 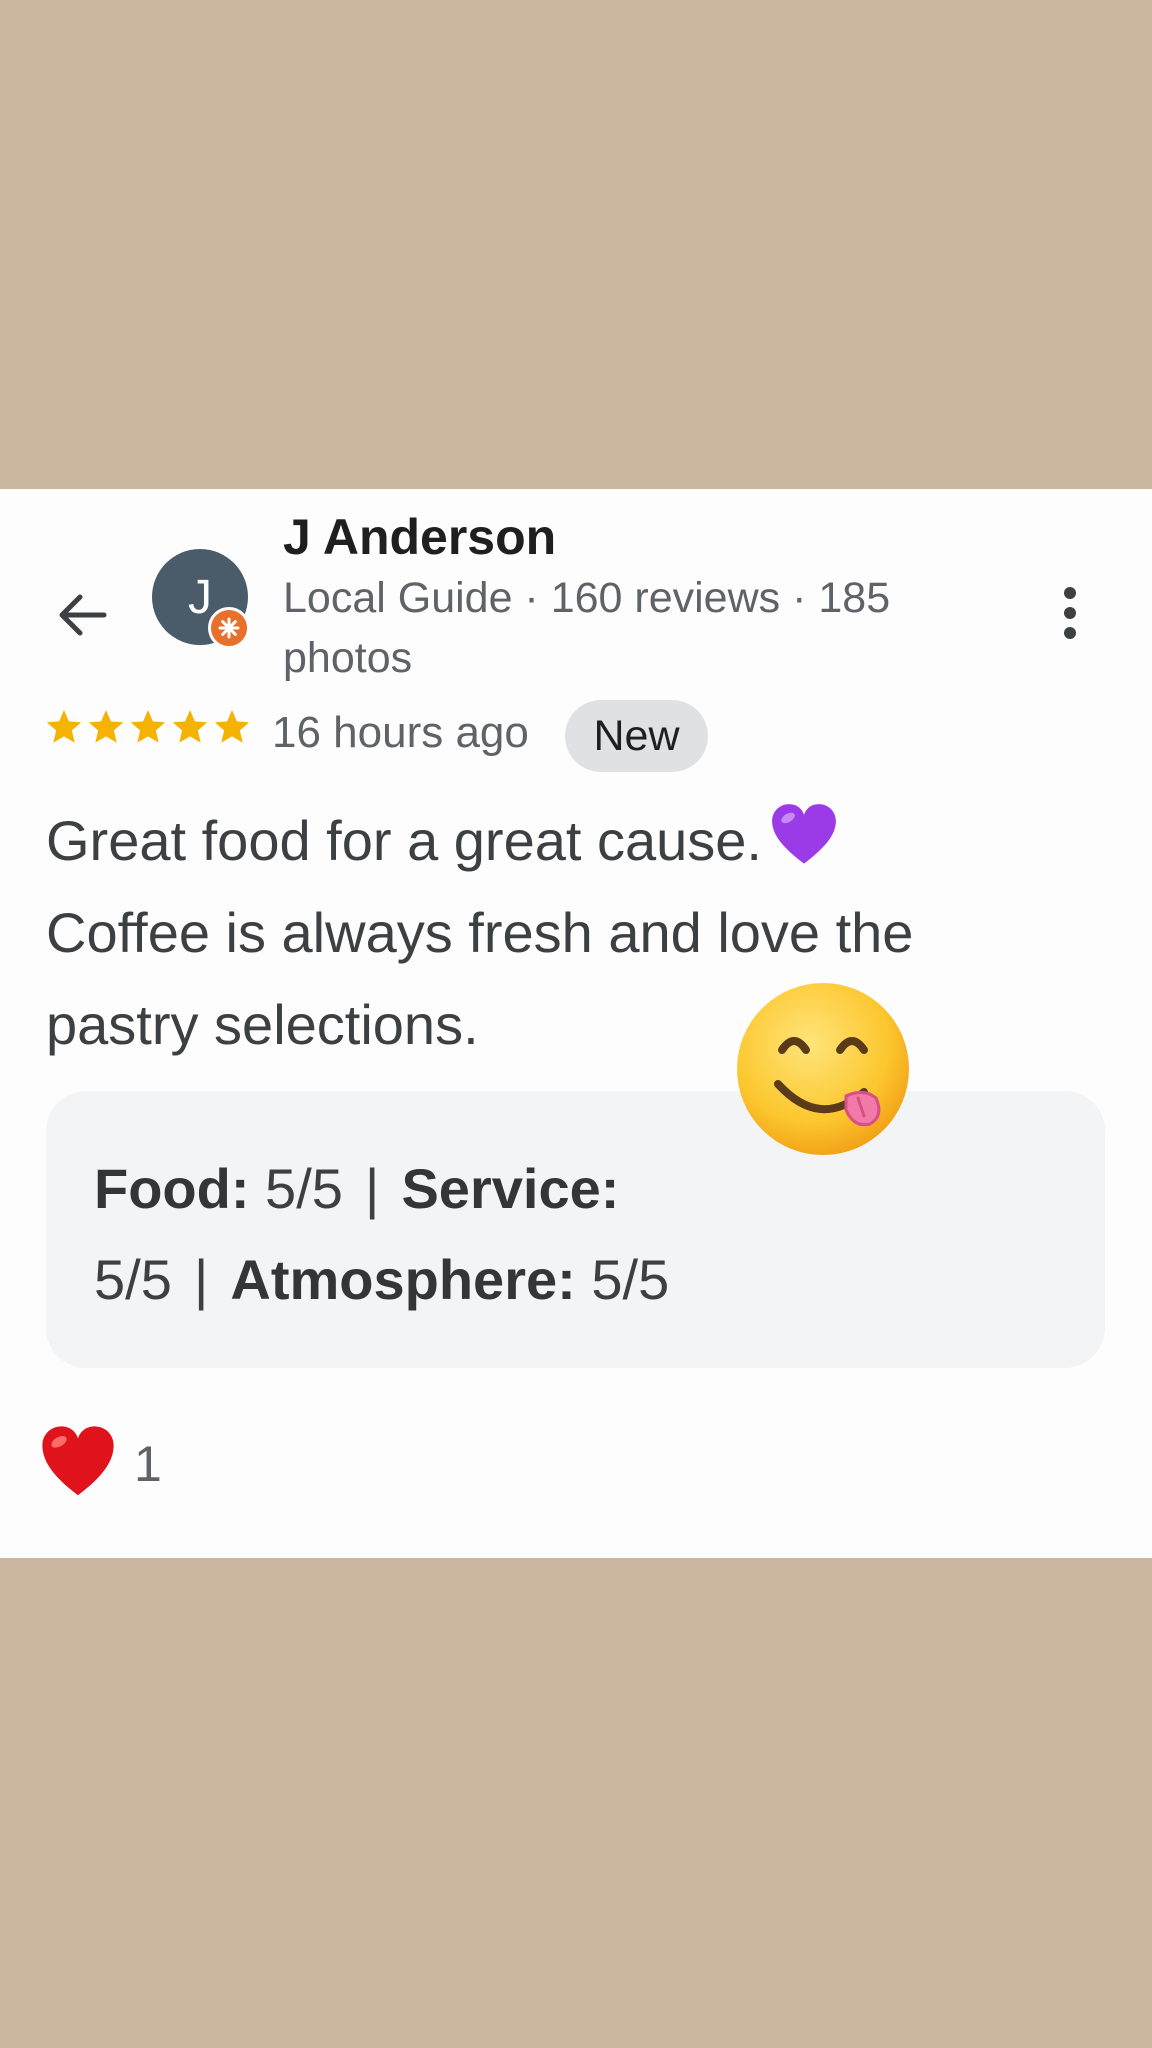 What do you see at coordinates (636, 736) in the screenshot?
I see `new-badge: New` at bounding box center [636, 736].